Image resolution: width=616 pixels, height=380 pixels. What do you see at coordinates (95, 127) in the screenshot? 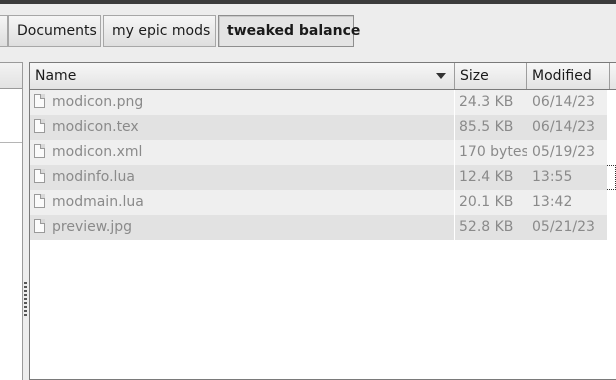
I see `file-name: modicon.tex` at bounding box center [95, 127].